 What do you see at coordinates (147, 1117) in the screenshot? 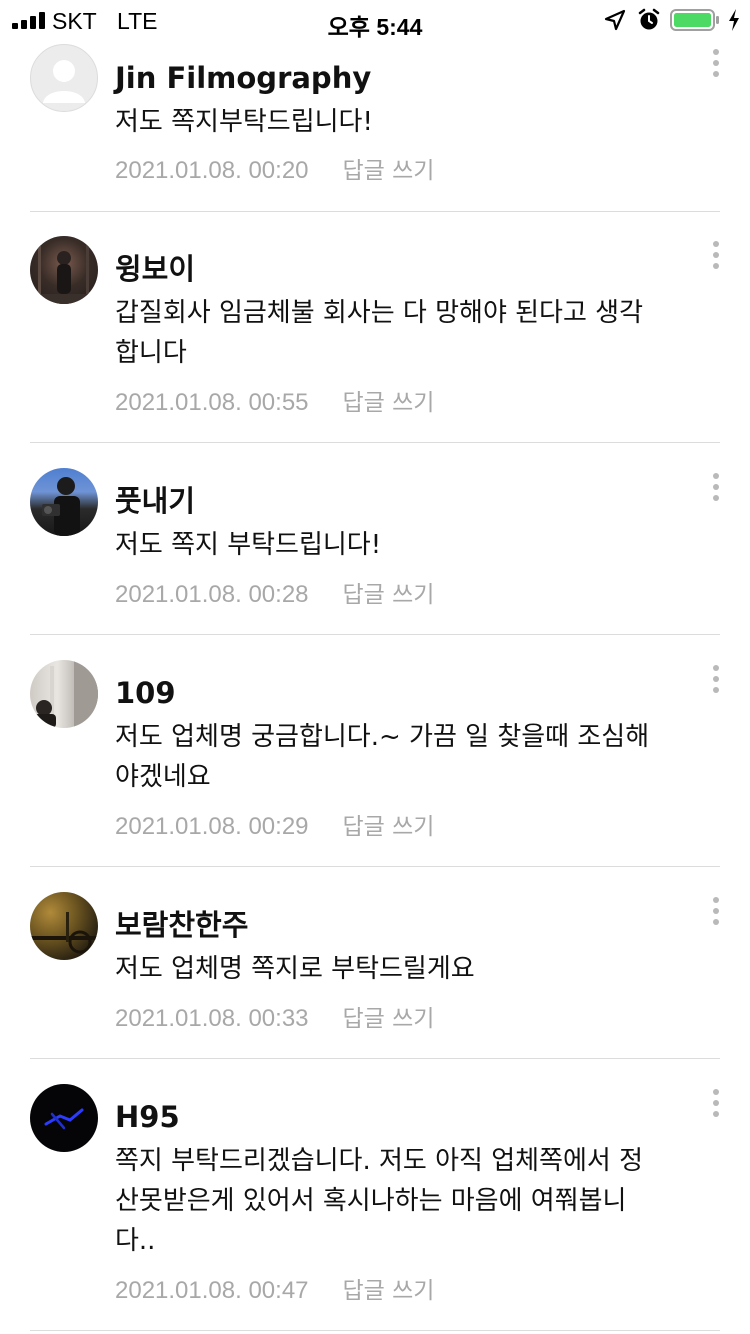
I see `comment-author: H95` at bounding box center [147, 1117].